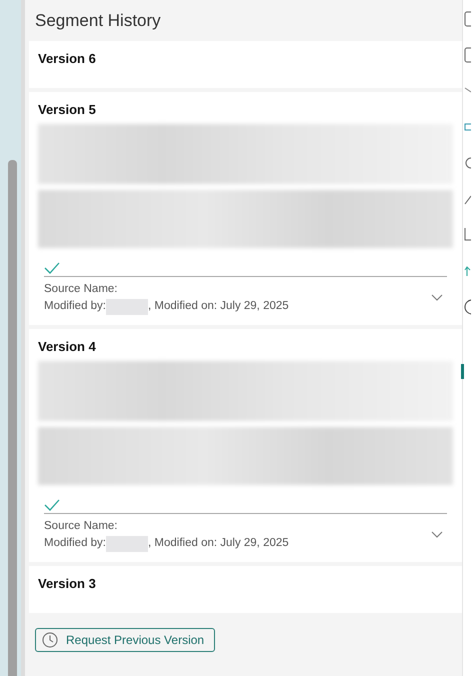 The height and width of the screenshot is (676, 475). What do you see at coordinates (67, 109) in the screenshot?
I see `version-title: Version 5` at bounding box center [67, 109].